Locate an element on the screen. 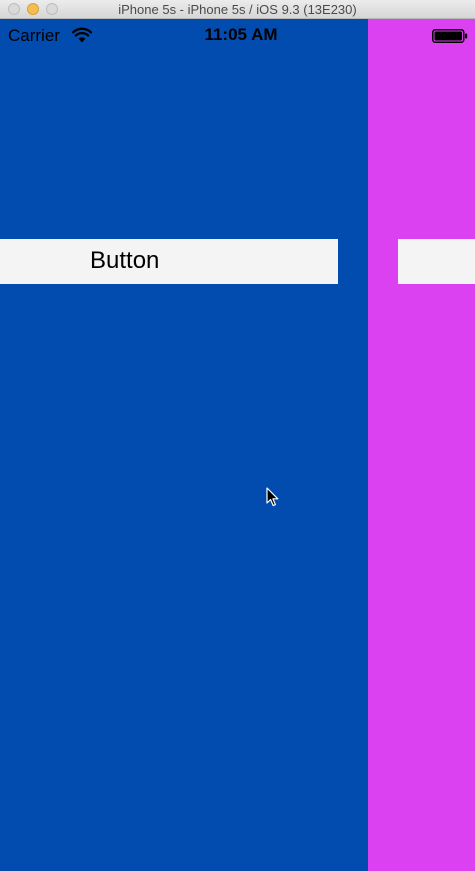  status-bar: Carrier 11:05 AM is located at coordinates (237, 35).